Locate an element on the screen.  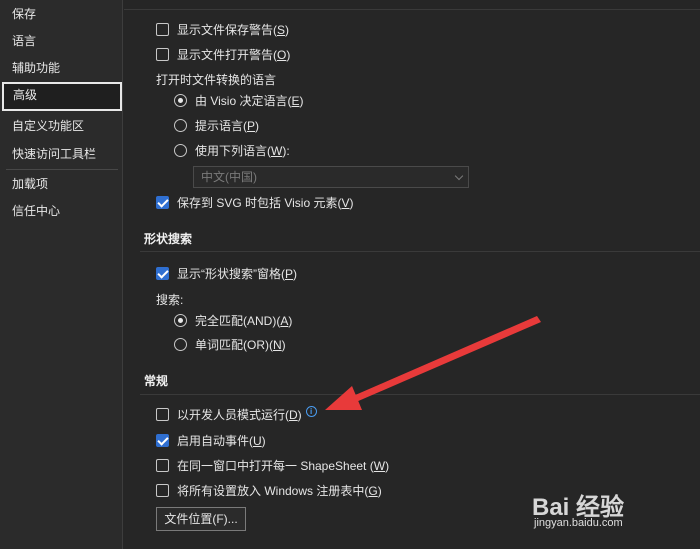
annotation-arrow-shaft is located at coordinates (447, 359).